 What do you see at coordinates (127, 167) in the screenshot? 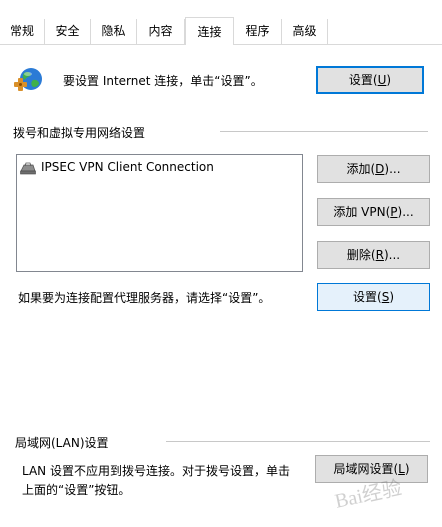
I see `connection-name: IPSEC VPN Client Connection` at bounding box center [127, 167].